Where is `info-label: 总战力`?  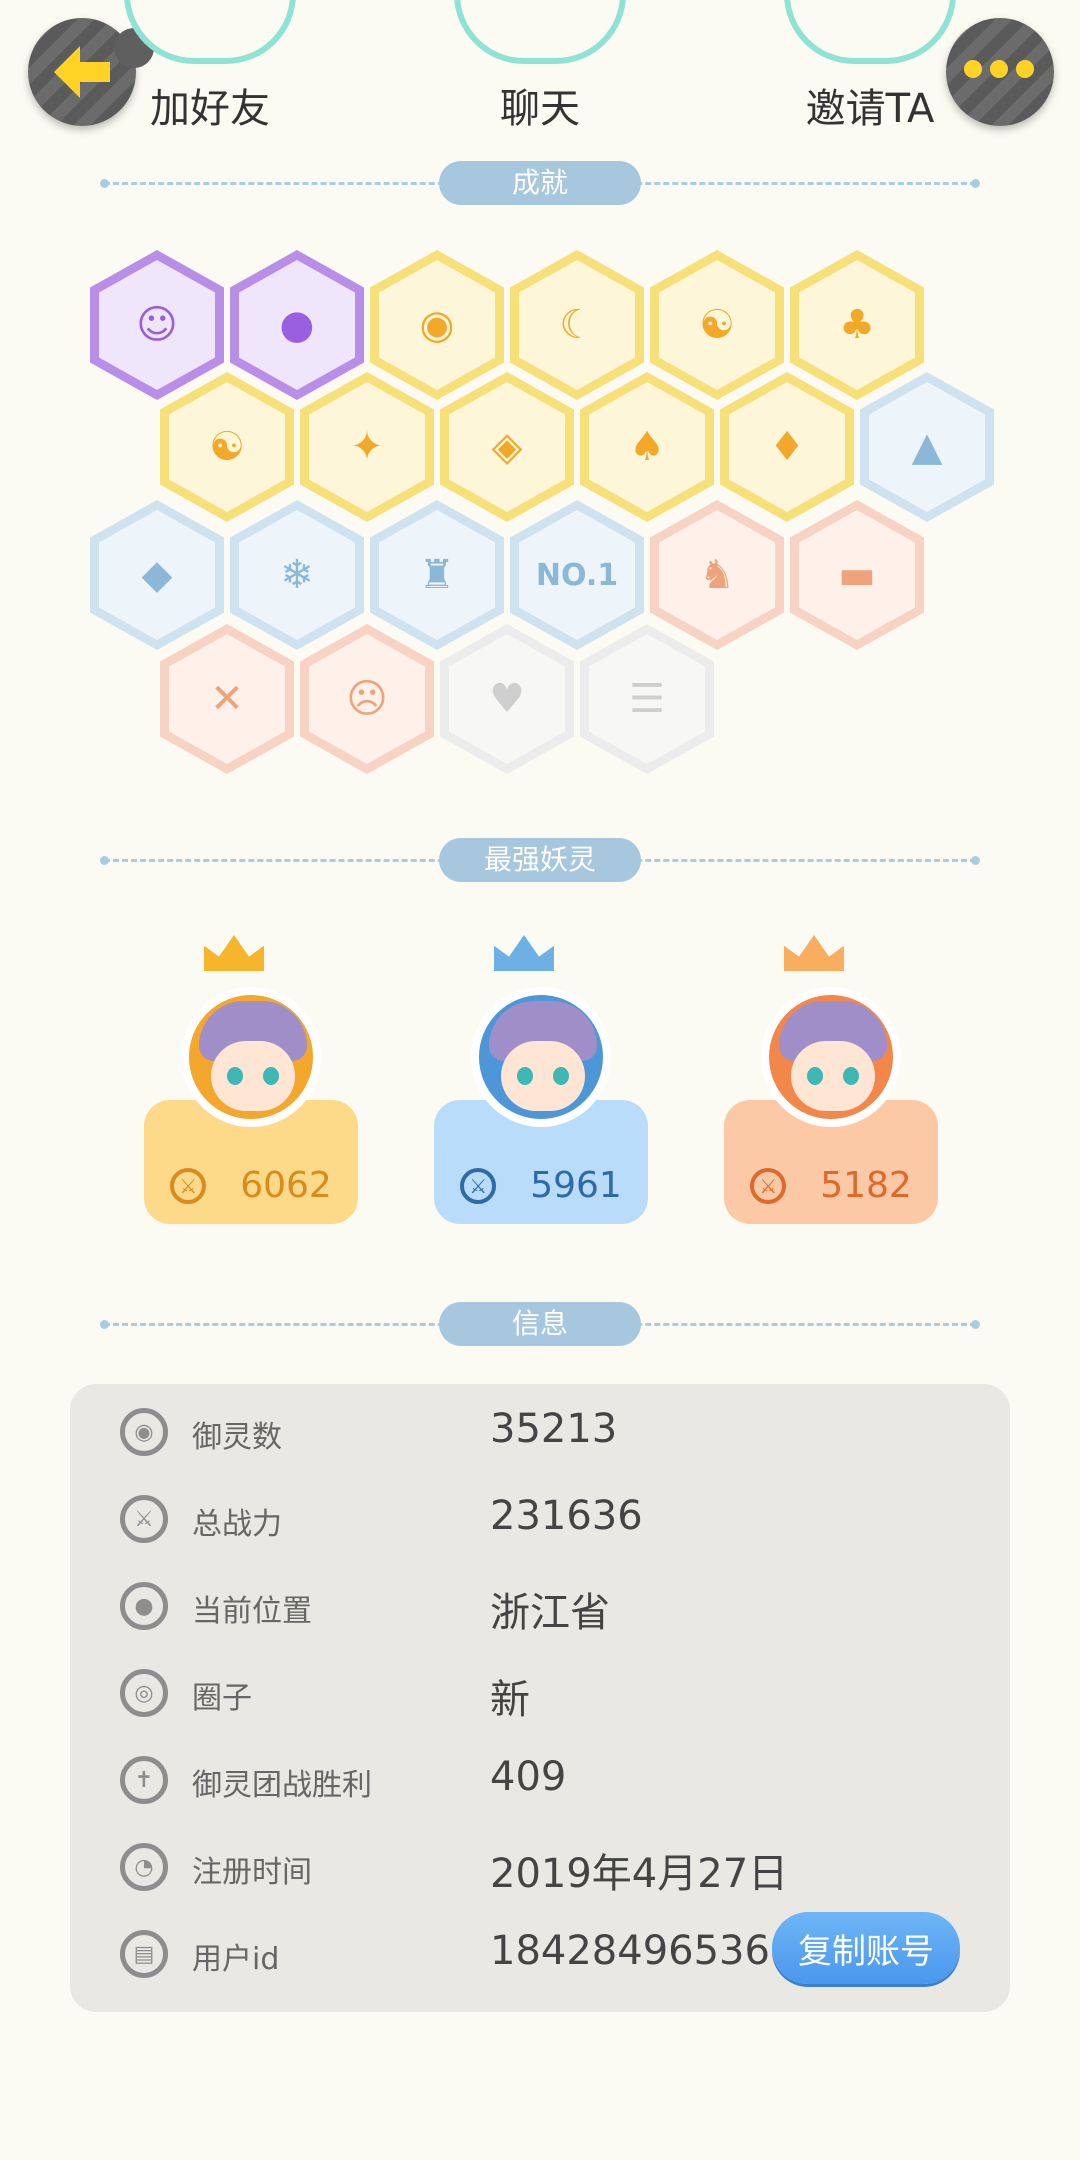 info-label: 总战力 is located at coordinates (237, 1524).